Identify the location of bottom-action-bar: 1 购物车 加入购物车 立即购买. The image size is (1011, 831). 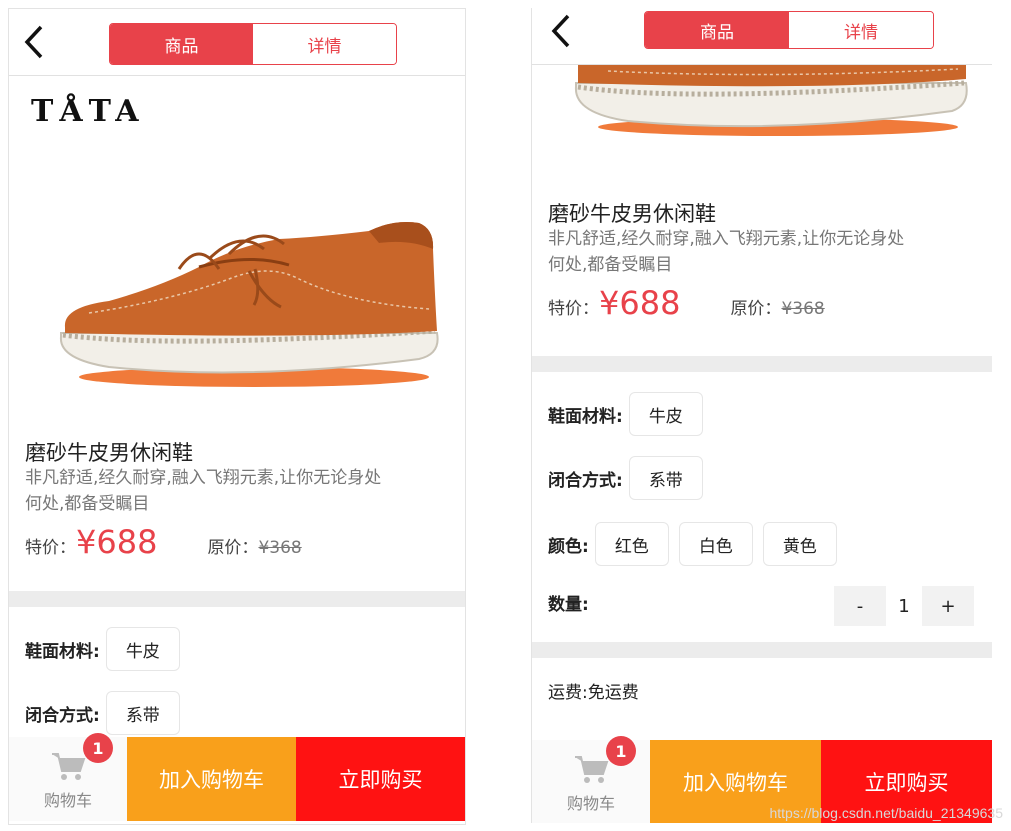
(237, 777).